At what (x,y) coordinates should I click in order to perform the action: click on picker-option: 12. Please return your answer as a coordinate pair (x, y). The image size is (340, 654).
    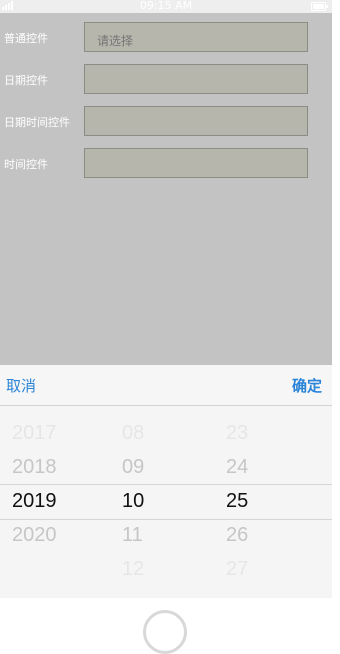
    Looking at the image, I should click on (133, 569).